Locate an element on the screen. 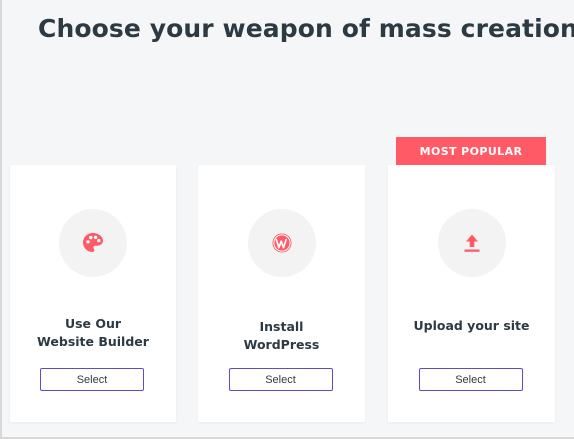 The height and width of the screenshot is (439, 574). option-title: Use Our Website Builder is located at coordinates (93, 333).